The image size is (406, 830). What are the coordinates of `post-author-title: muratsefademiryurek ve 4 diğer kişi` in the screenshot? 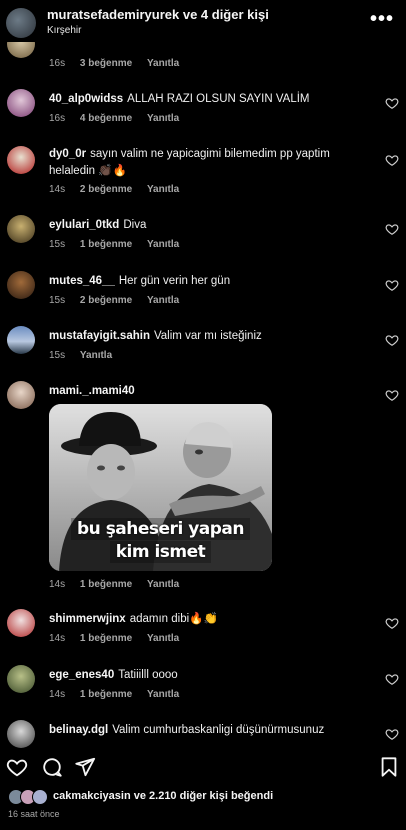 It's located at (158, 14).